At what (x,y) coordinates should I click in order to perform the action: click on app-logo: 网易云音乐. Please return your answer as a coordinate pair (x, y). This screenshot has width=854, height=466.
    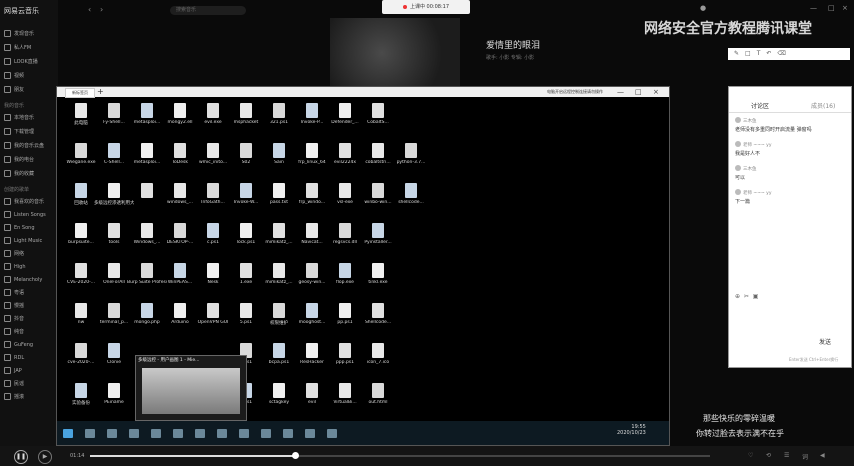
    Looking at the image, I should click on (21, 11).